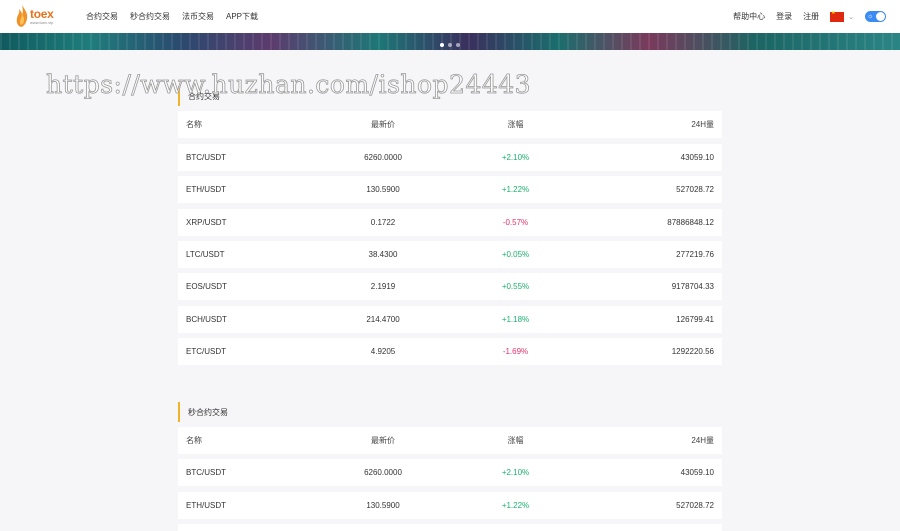  I want to click on nav-app-download: APP下载, so click(242, 16).